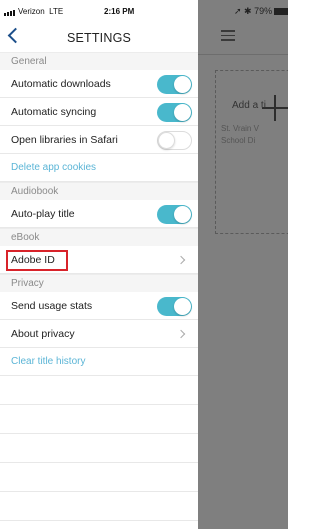 The width and height of the screenshot is (320, 529). I want to click on row-label: Delete app cookies, so click(54, 167).